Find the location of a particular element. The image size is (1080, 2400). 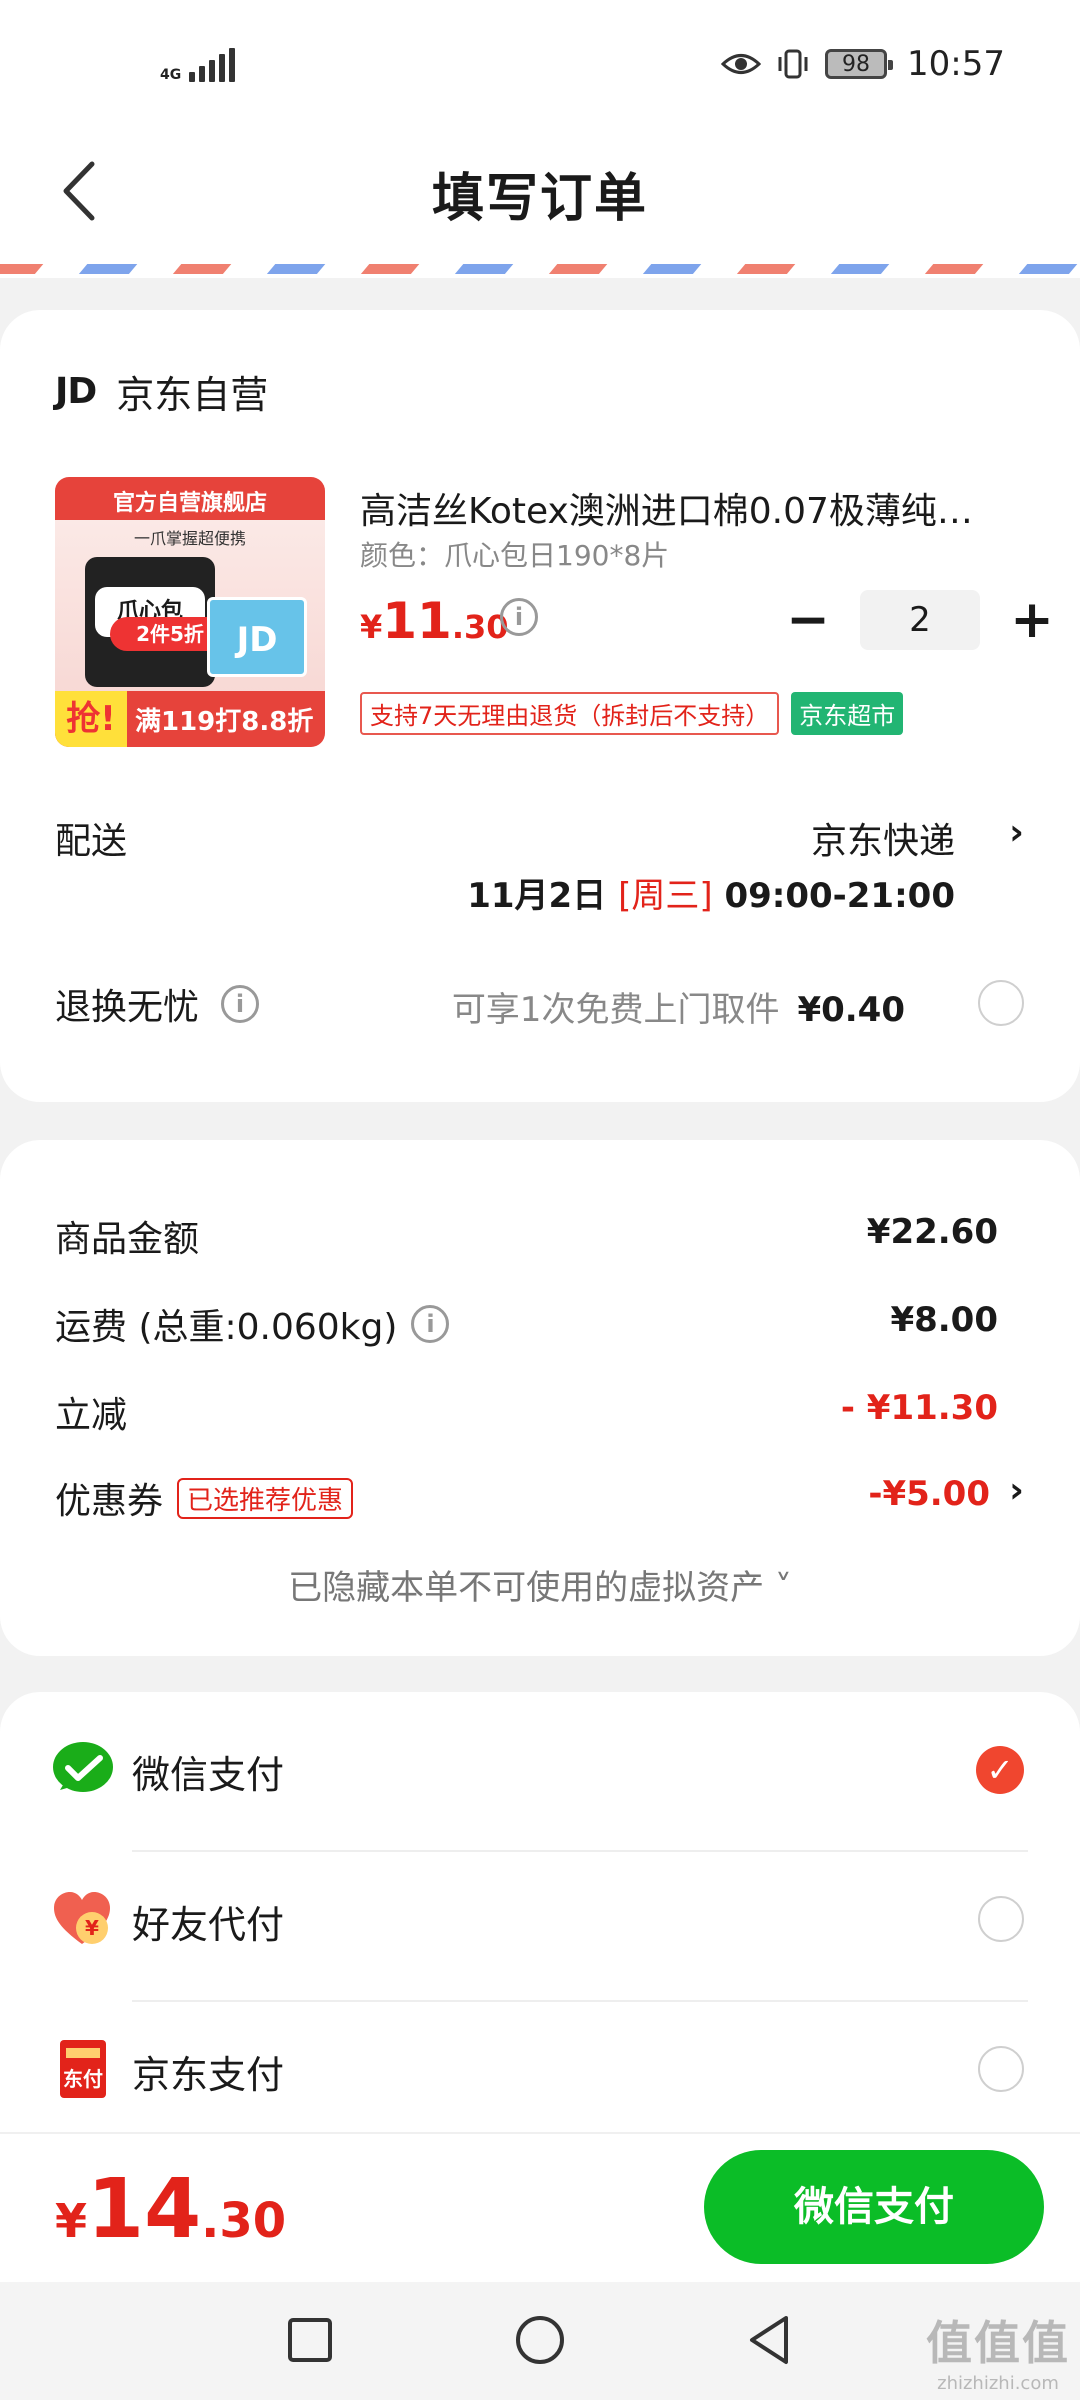

promo-text: 满119打8.8折 is located at coordinates (224, 721).